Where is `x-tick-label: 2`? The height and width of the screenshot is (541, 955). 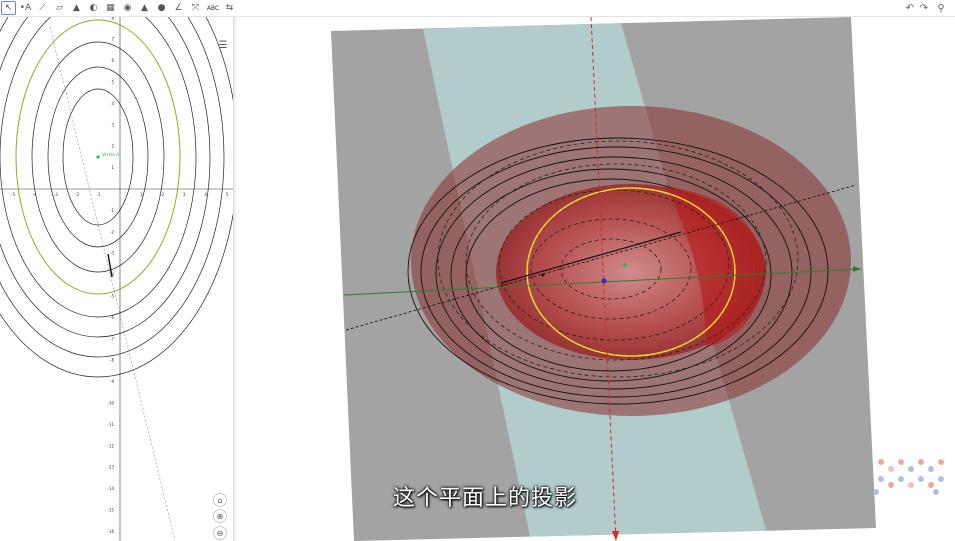 x-tick-label: 2 is located at coordinates (163, 194).